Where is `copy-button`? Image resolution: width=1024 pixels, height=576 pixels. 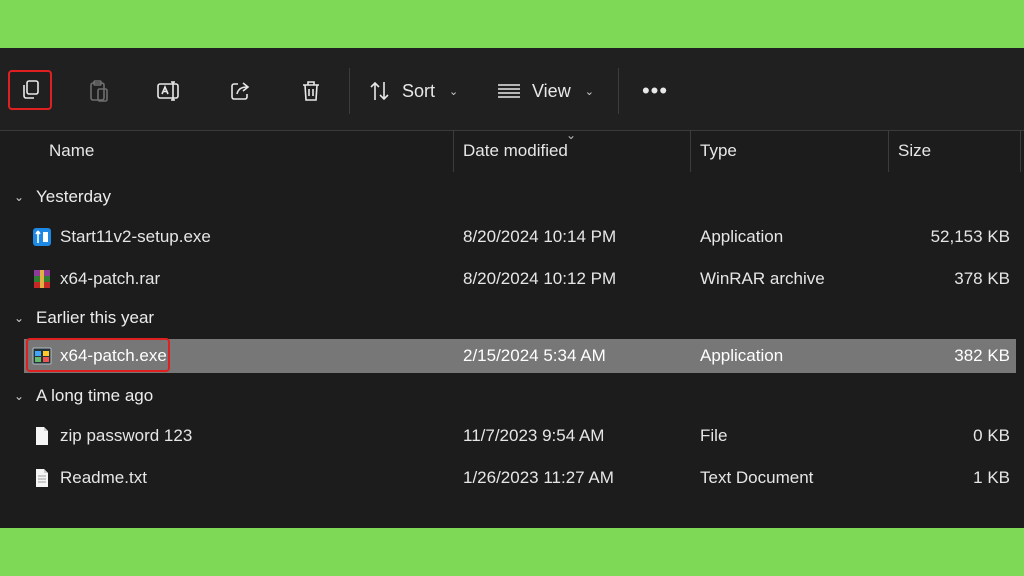
copy-button is located at coordinates (30, 90).